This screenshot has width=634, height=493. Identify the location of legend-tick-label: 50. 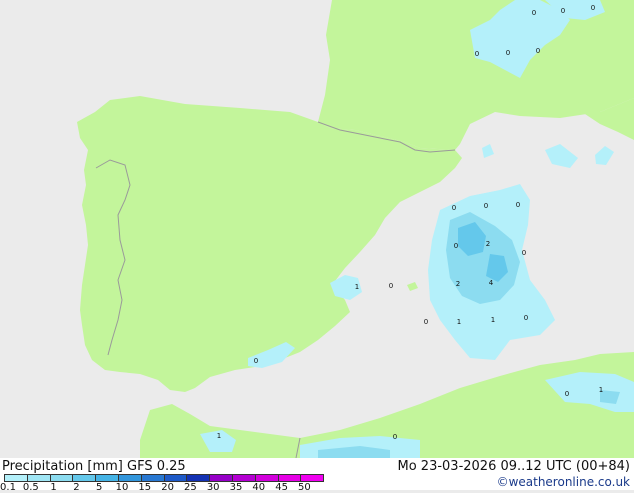
(304, 487).